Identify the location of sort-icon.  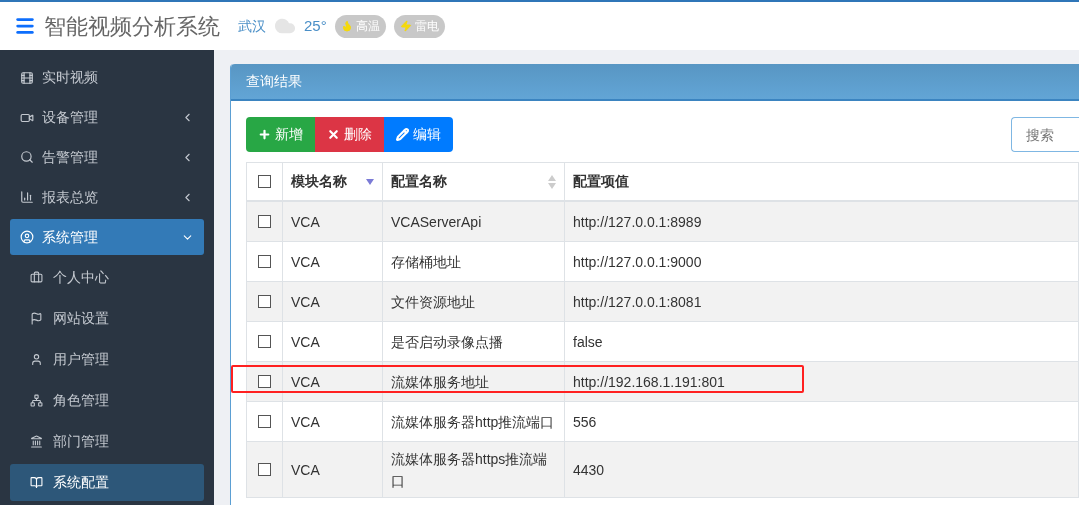
(552, 181).